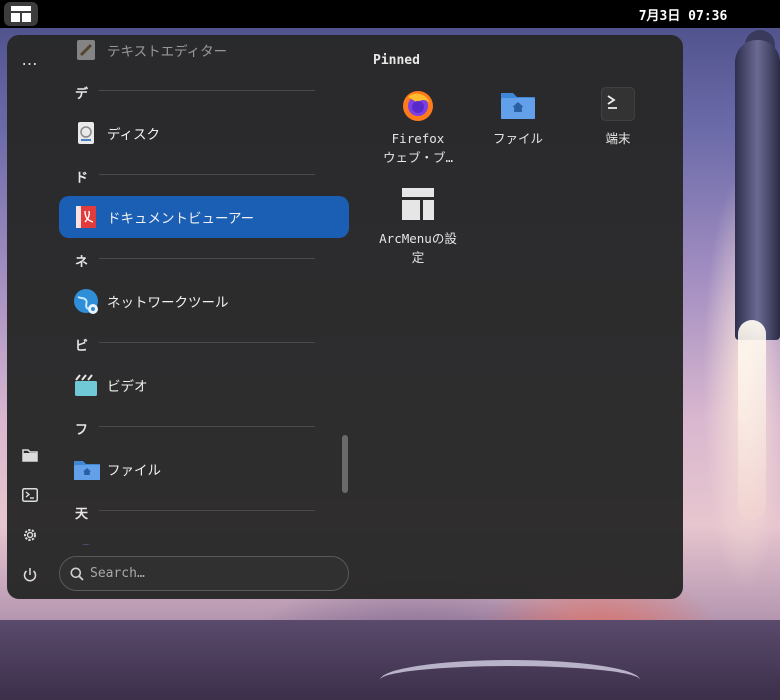 The height and width of the screenshot is (700, 780). I want to click on top-bar: 7月3日 07:36, so click(390, 14).